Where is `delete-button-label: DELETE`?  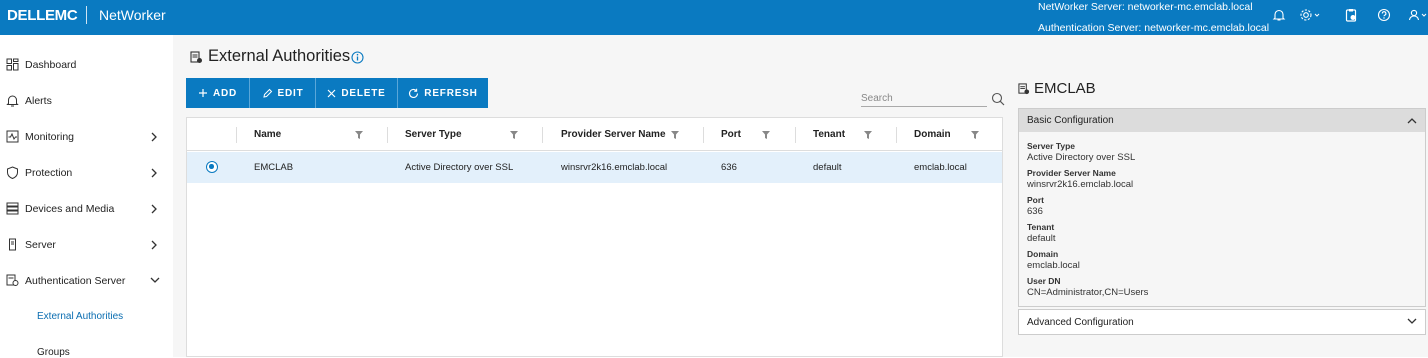
delete-button-label: DELETE is located at coordinates (363, 93).